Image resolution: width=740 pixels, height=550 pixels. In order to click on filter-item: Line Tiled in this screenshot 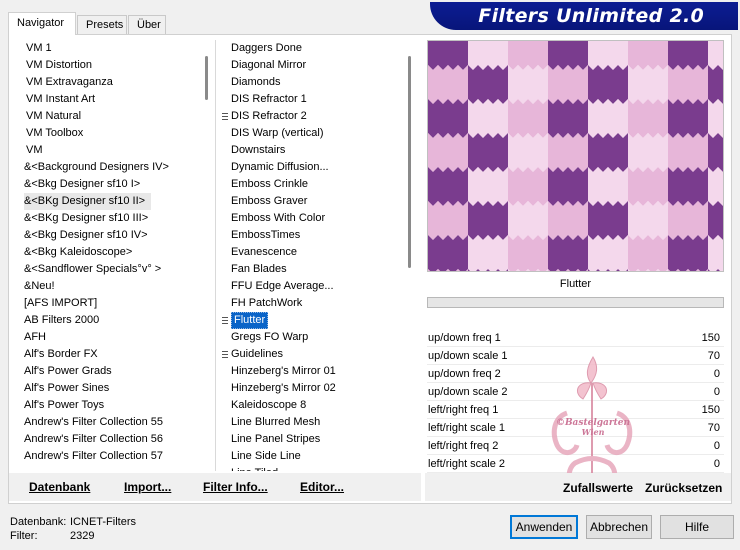, I will do `click(313, 468)`.